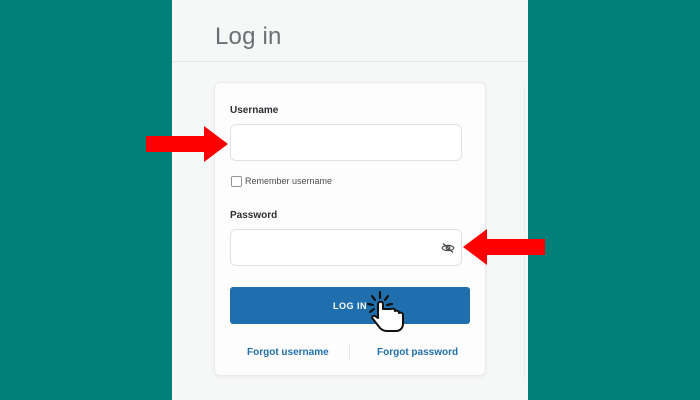 This screenshot has height=400, width=700. What do you see at coordinates (236, 181) in the screenshot?
I see `remember-username-checkbox` at bounding box center [236, 181].